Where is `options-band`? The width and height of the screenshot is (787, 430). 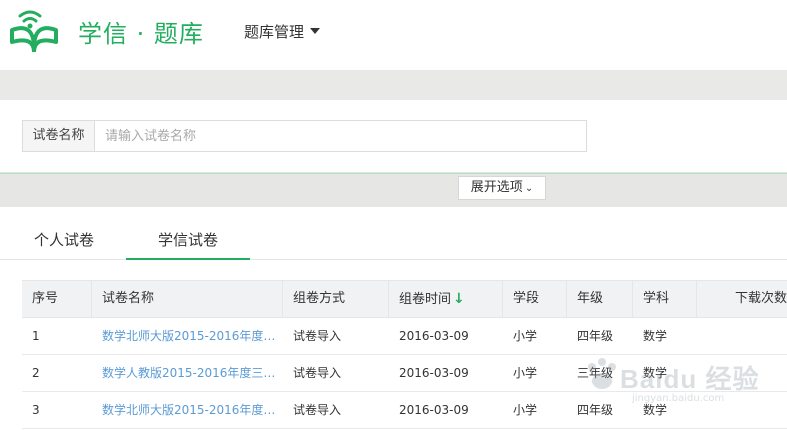 options-band is located at coordinates (393, 190).